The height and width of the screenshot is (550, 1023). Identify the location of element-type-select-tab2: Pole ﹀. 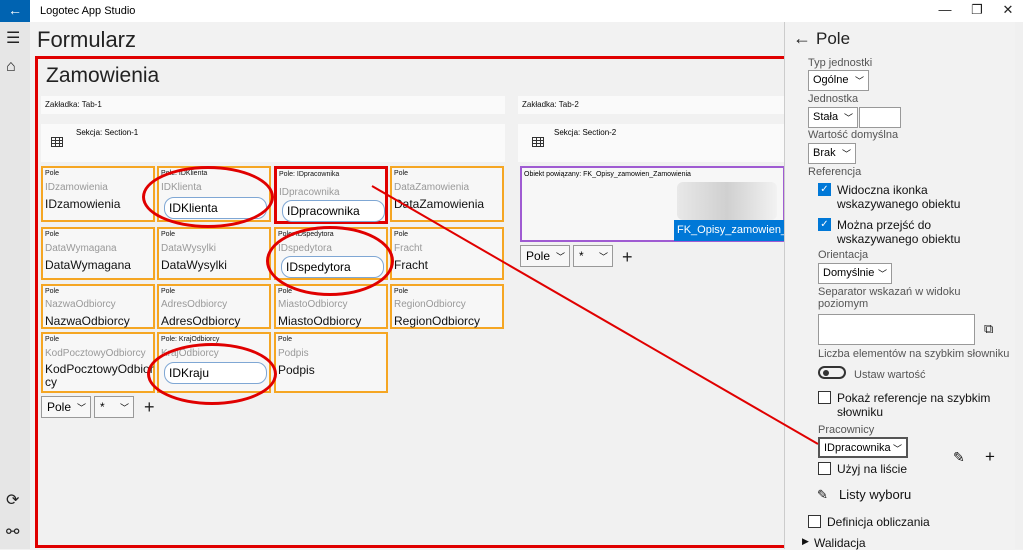
(545, 256).